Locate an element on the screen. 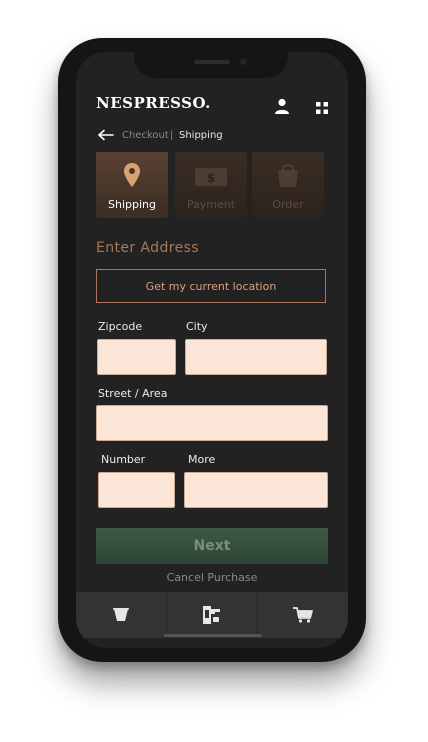  step-label: Payment is located at coordinates (211, 204).